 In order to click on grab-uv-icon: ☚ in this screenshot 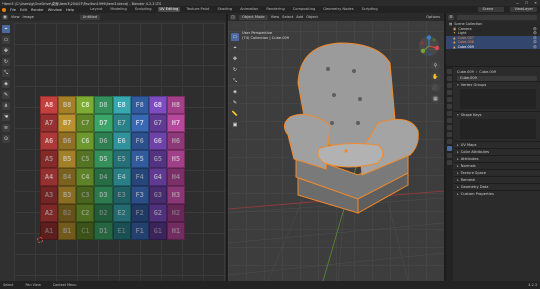, I will do `click(6, 117)`.